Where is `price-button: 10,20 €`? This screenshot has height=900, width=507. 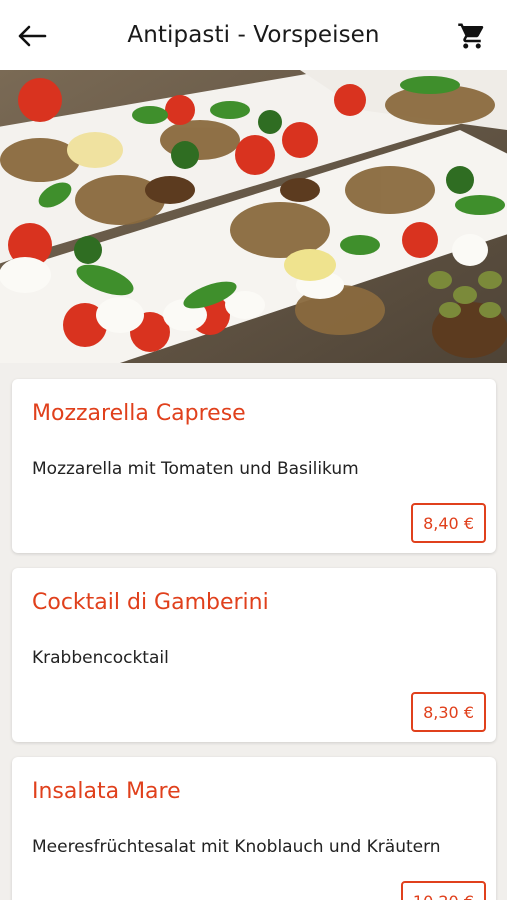
price-button: 10,20 € is located at coordinates (443, 890).